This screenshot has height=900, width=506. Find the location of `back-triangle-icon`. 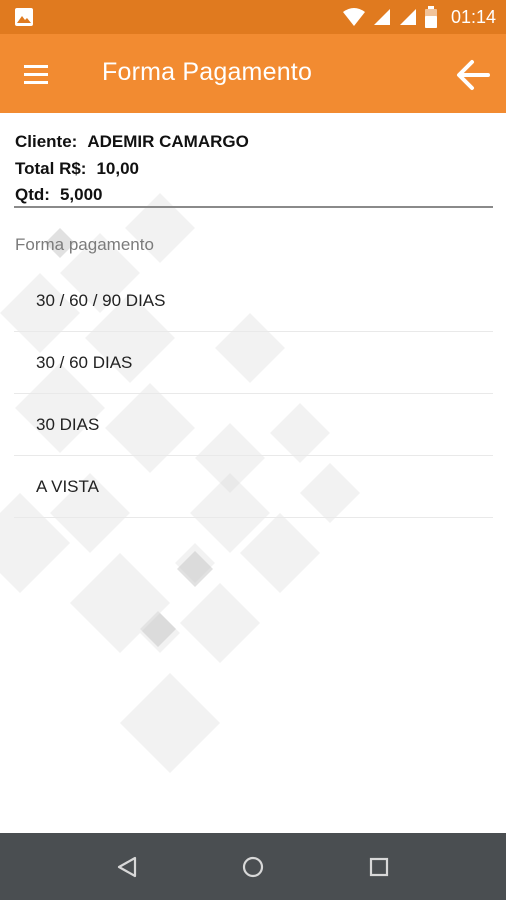

back-triangle-icon is located at coordinates (127, 867).